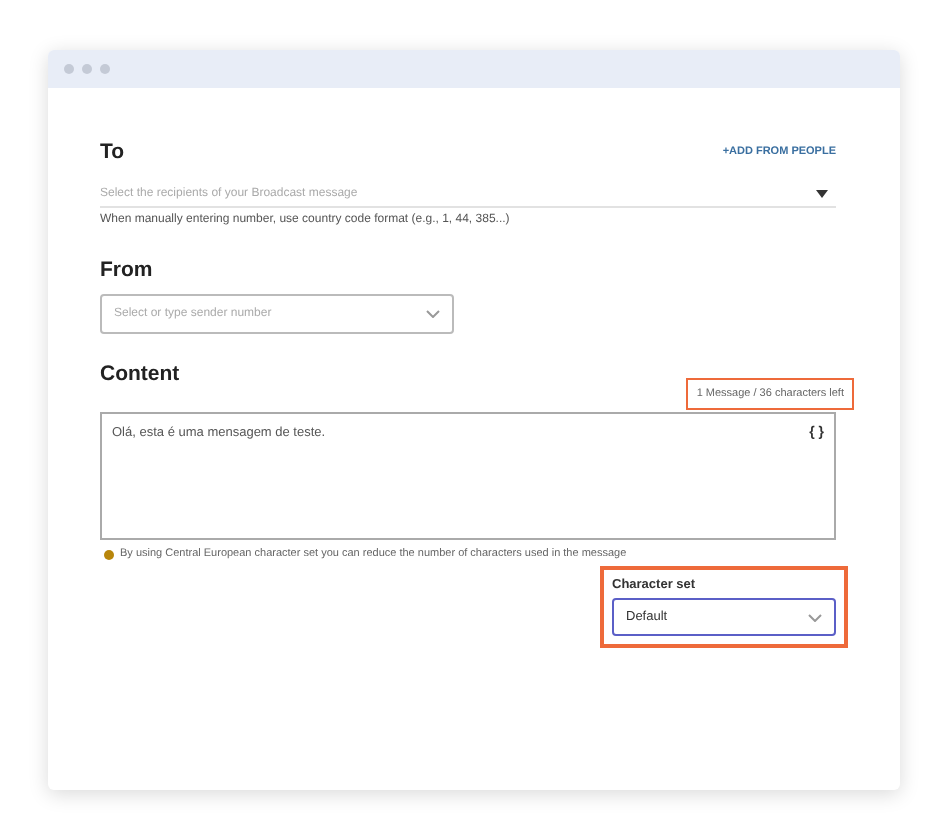 This screenshot has width=948, height=836. What do you see at coordinates (822, 194) in the screenshot?
I see `caret-icon` at bounding box center [822, 194].